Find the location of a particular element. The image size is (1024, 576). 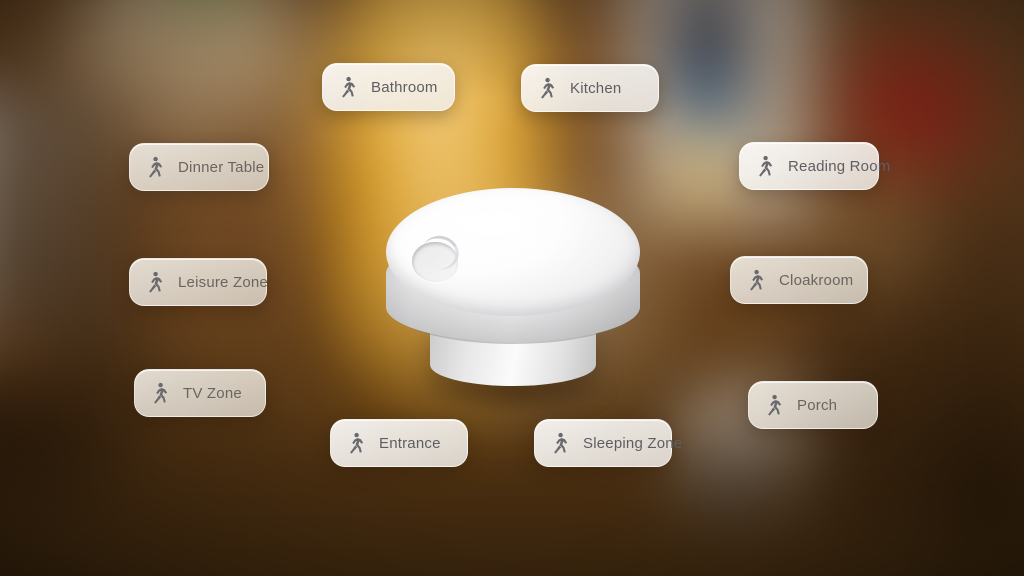

zone-pill-porch: Porch is located at coordinates (813, 405).